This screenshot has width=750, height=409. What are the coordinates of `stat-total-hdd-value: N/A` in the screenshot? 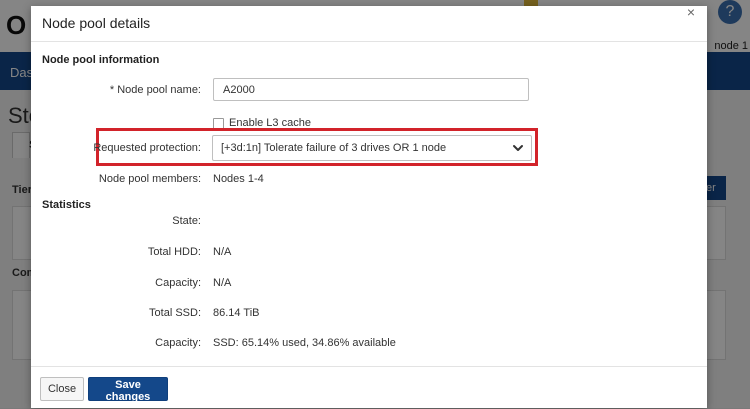 It's located at (222, 252).